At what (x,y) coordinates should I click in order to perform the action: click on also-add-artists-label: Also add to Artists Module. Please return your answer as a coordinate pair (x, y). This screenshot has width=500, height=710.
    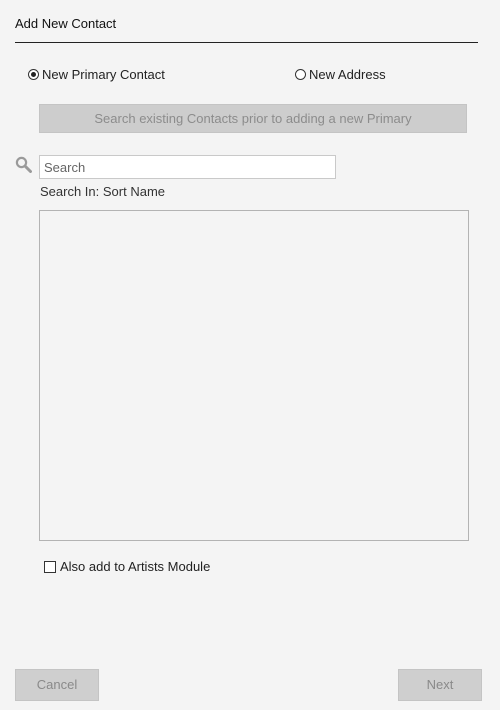
    Looking at the image, I should click on (135, 566).